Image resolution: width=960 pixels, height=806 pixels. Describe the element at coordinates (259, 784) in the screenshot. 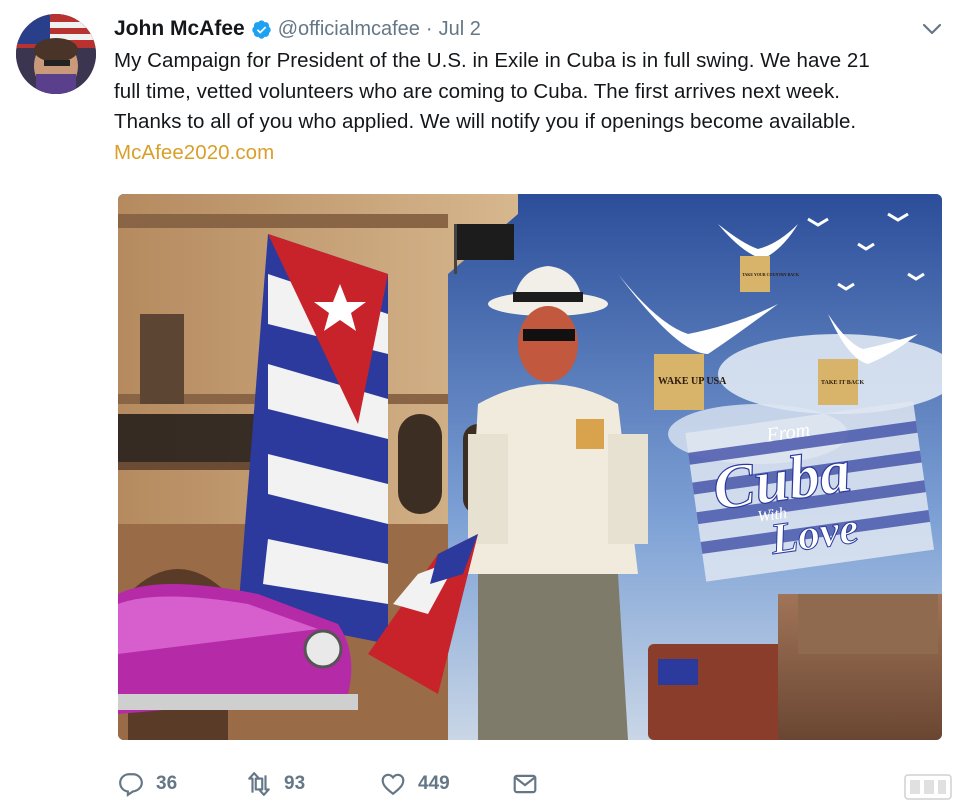

I see `retweet-icon` at that location.